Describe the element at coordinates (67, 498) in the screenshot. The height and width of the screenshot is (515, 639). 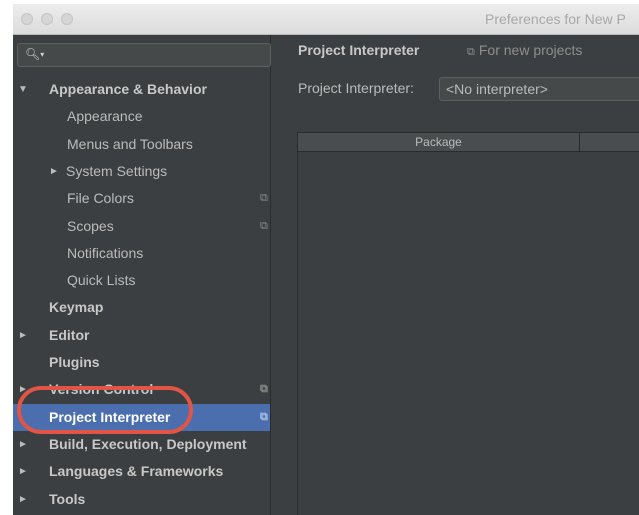
I see `sidebar-item-label: Tools` at that location.